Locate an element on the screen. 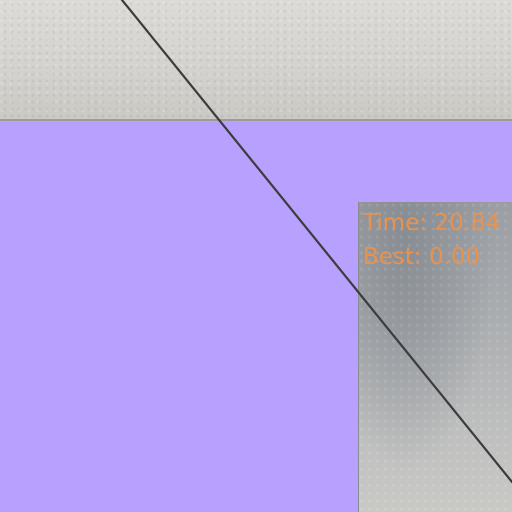 Image resolution: width=512 pixels, height=512 pixels. time-readout: Time: 20.84 is located at coordinates (432, 223).